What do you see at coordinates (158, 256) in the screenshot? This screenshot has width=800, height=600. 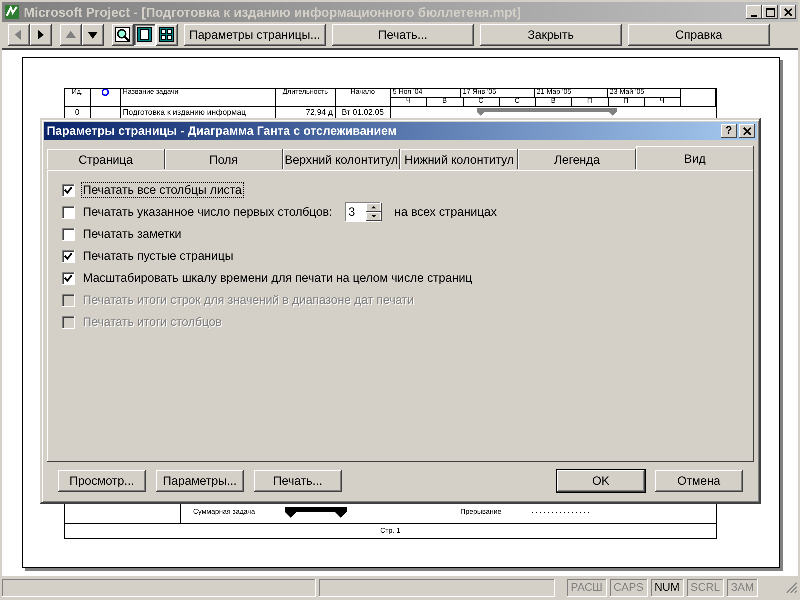 I see `checkbox-label: Печатать пустые страницы` at bounding box center [158, 256].